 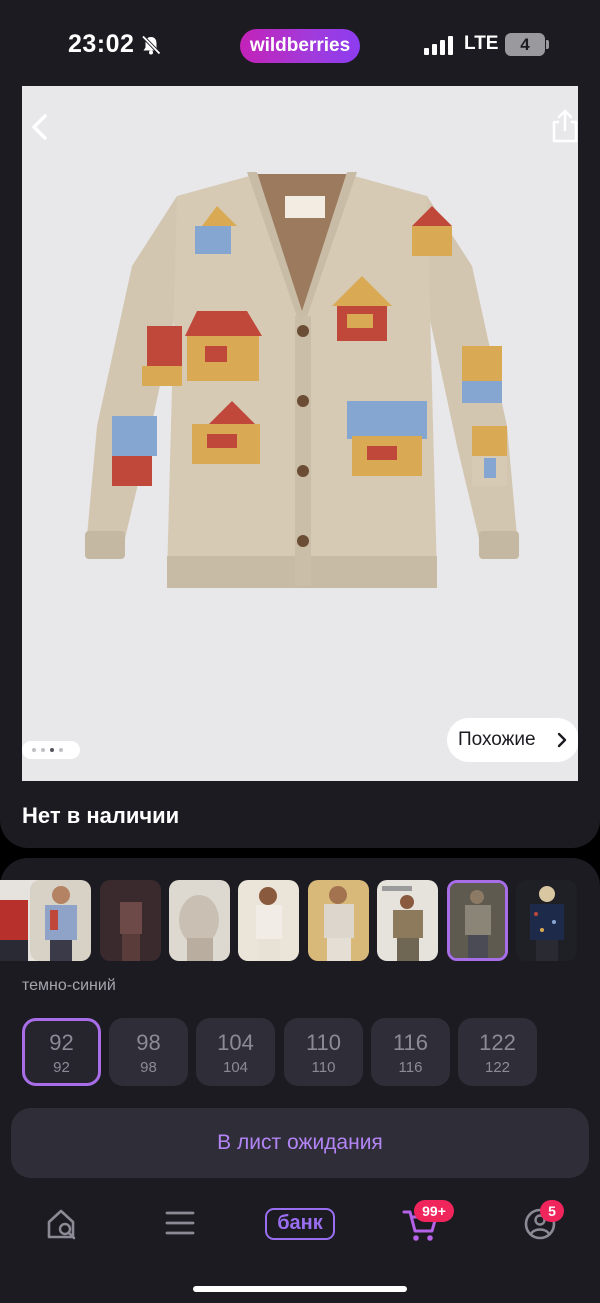 What do you see at coordinates (552, 1211) in the screenshot?
I see `profile-badge: 5` at bounding box center [552, 1211].